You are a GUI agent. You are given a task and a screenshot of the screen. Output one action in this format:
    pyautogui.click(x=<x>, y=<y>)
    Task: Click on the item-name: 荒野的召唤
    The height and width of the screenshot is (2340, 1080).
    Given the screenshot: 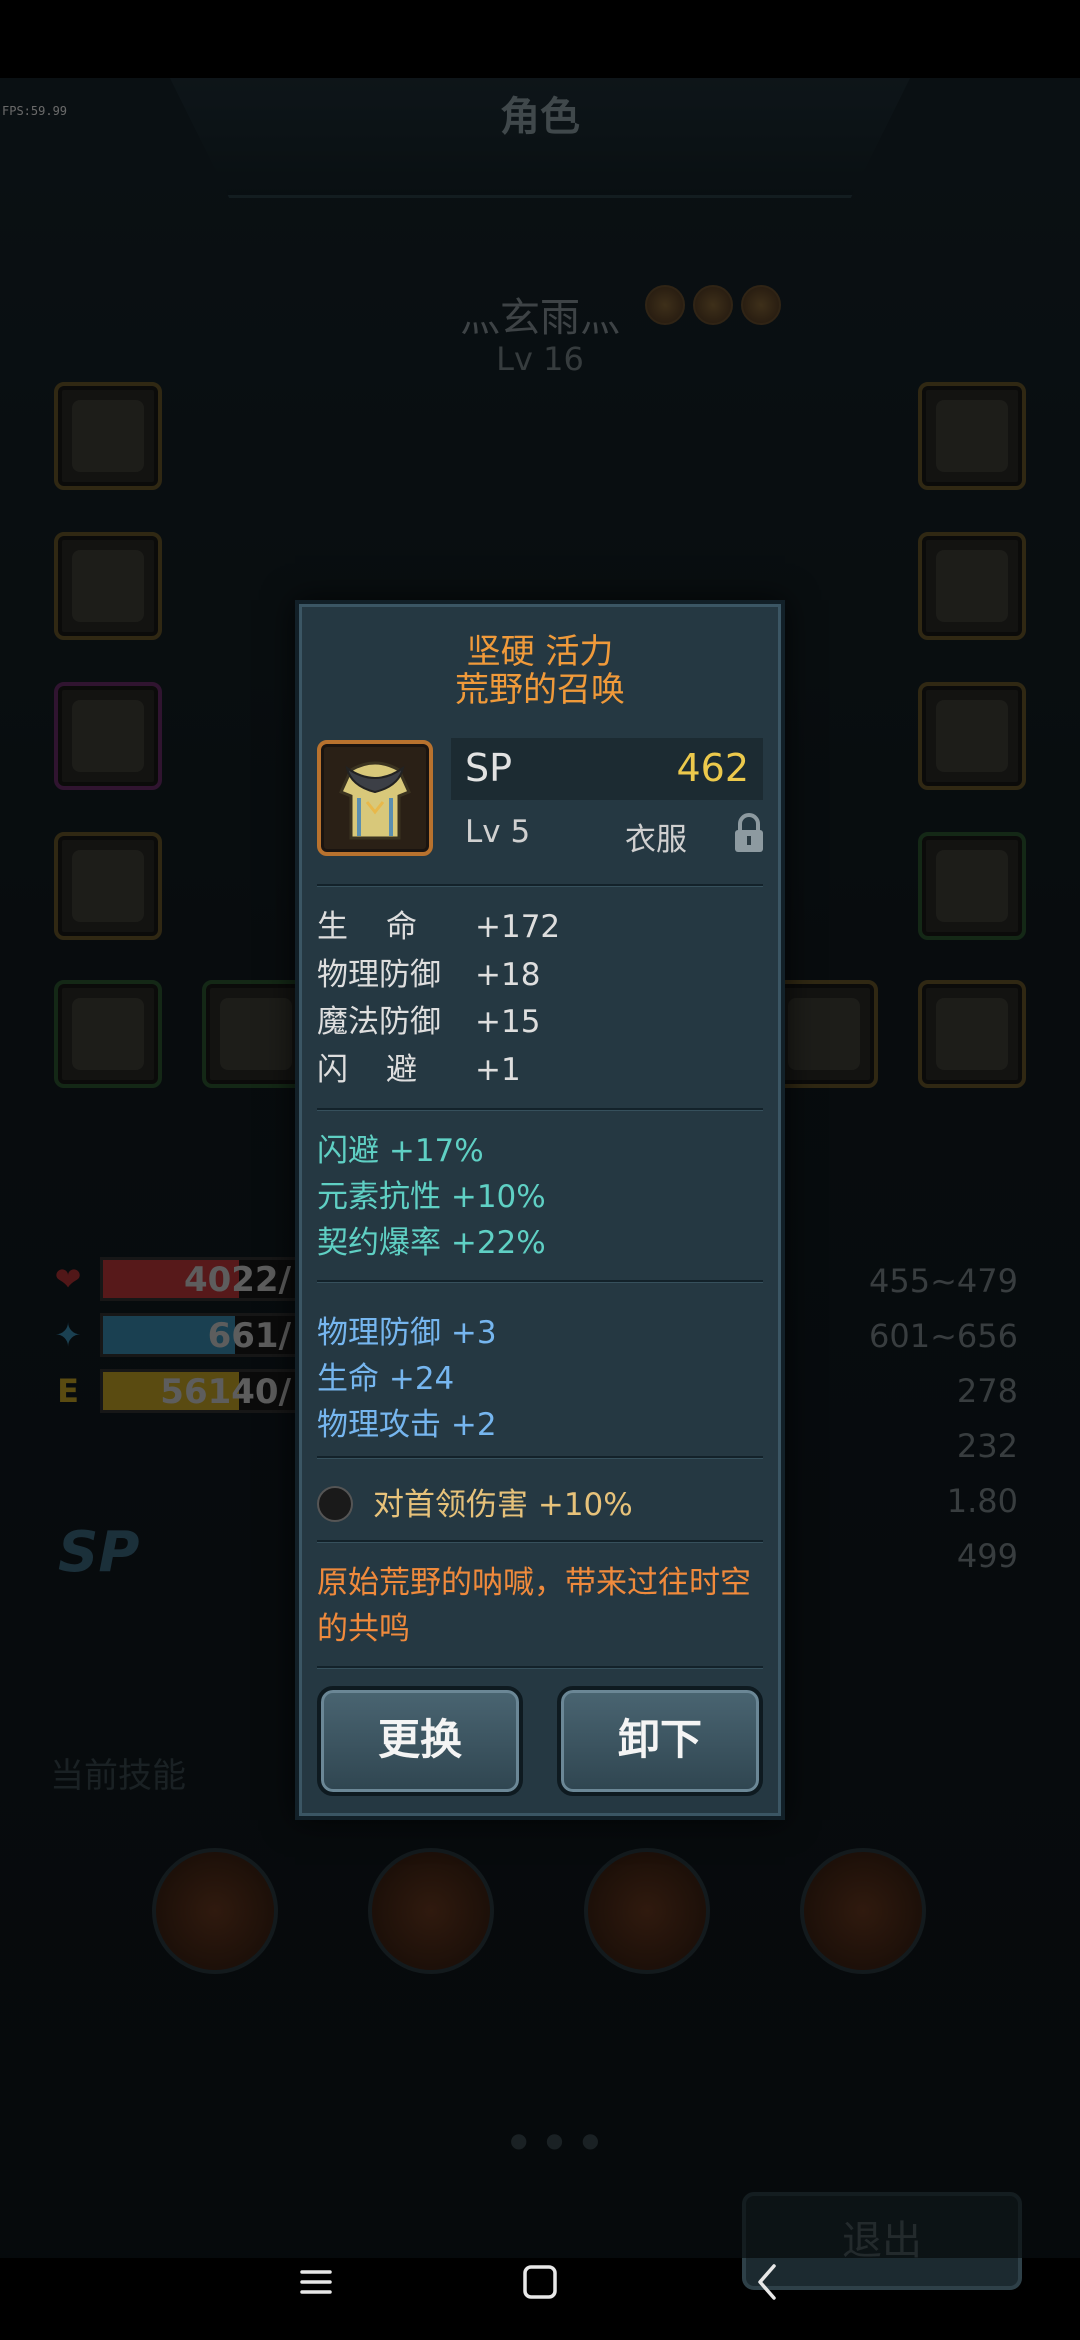 What is the action you would take?
    pyautogui.click(x=540, y=690)
    